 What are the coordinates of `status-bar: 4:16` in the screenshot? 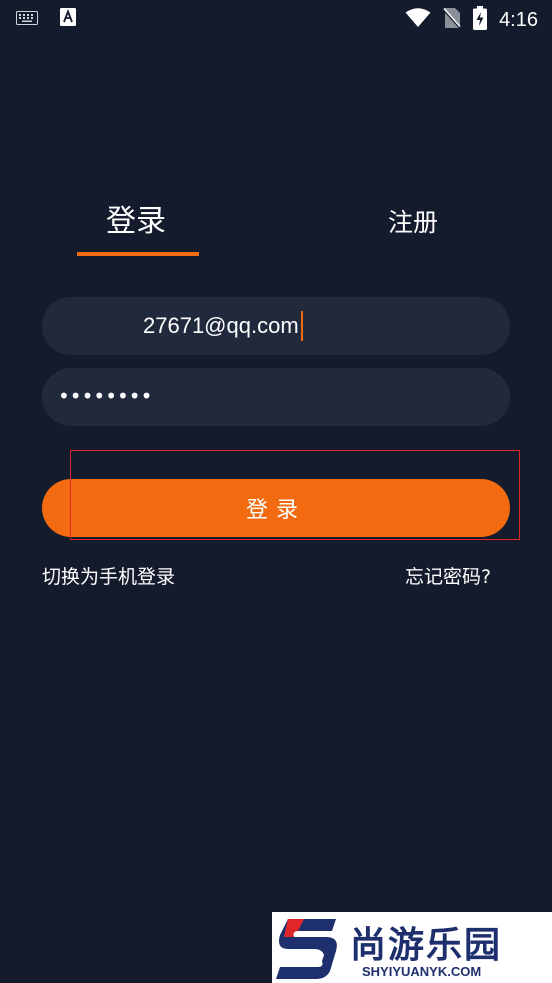 It's located at (276, 19).